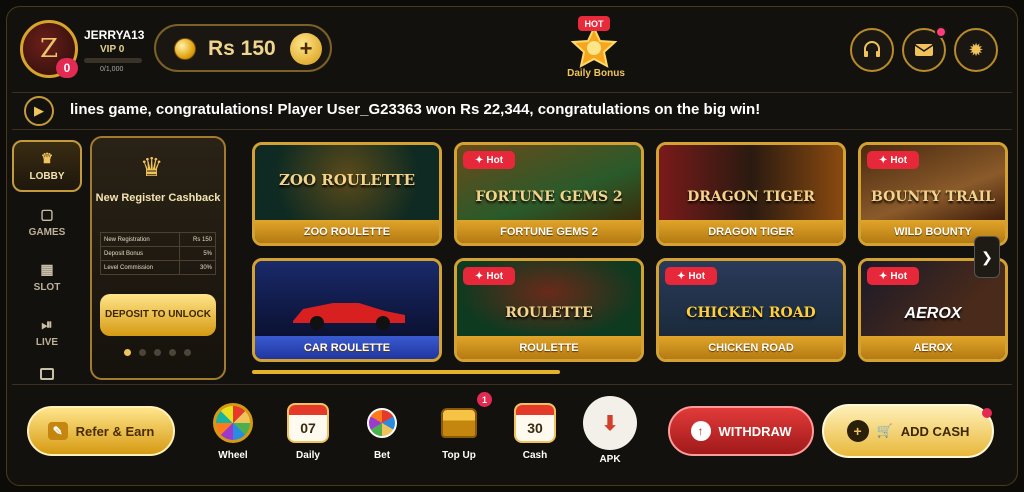 This screenshot has height=492, width=1024. Describe the element at coordinates (47, 287) in the screenshot. I see `sidebar-item-label: SLOT` at that location.